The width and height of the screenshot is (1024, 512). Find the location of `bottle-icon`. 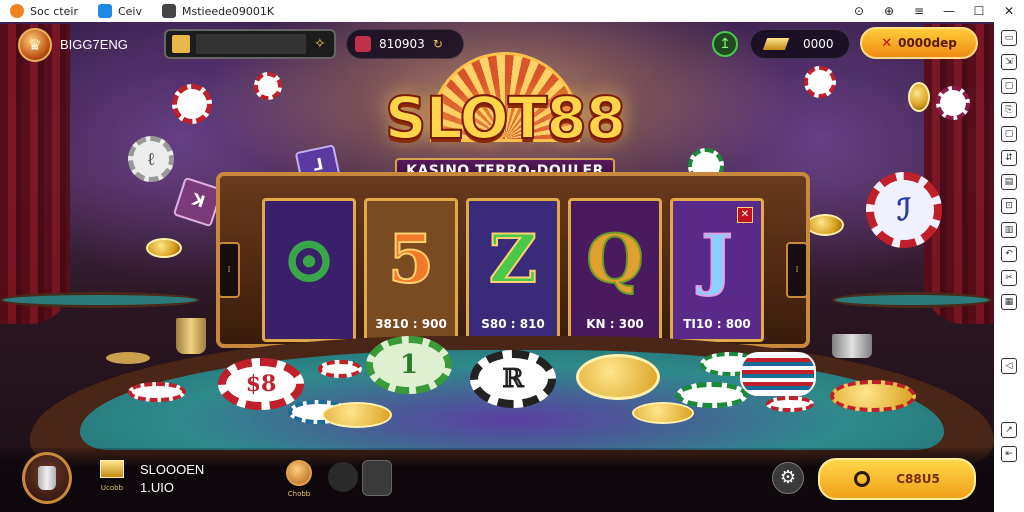

bottle-icon is located at coordinates (377, 478).